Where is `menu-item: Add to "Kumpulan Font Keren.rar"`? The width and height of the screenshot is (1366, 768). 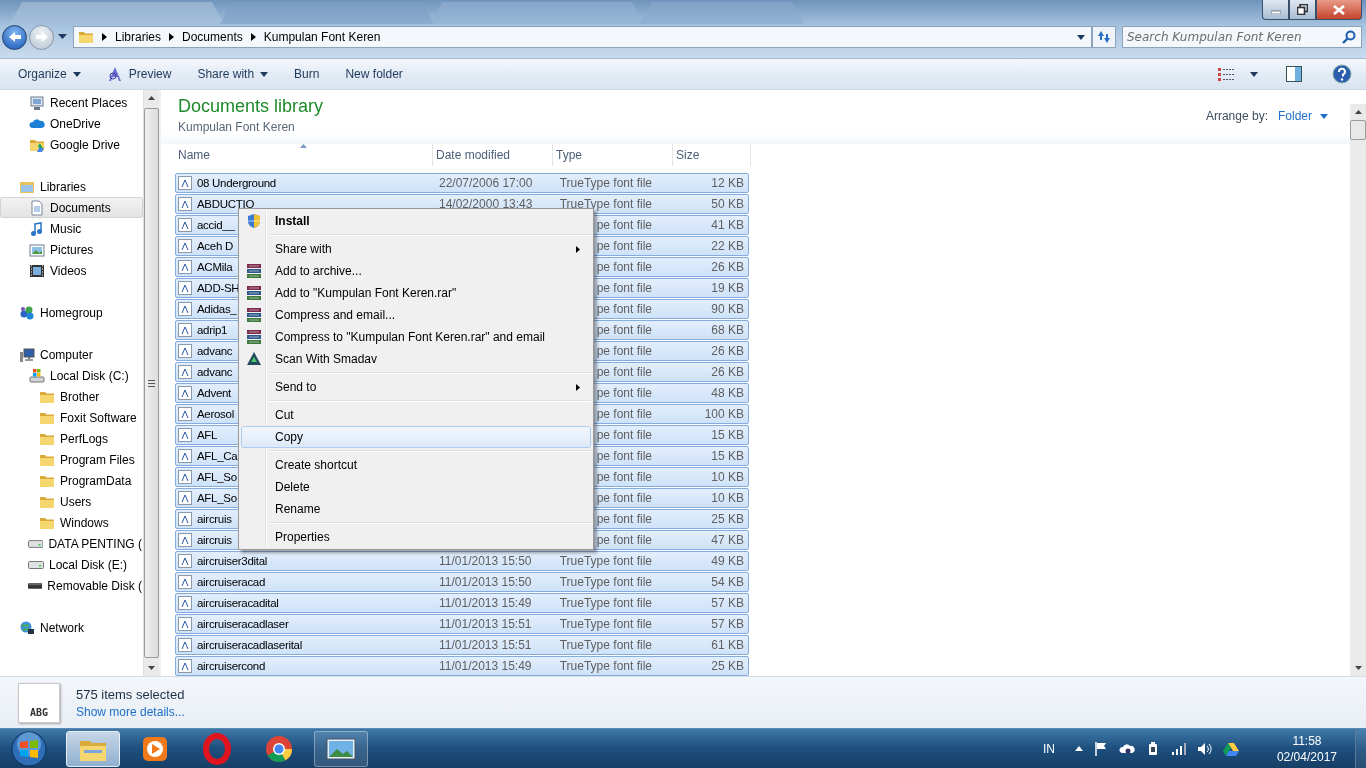
menu-item: Add to "Kumpulan Font Keren.rar" is located at coordinates (416, 293).